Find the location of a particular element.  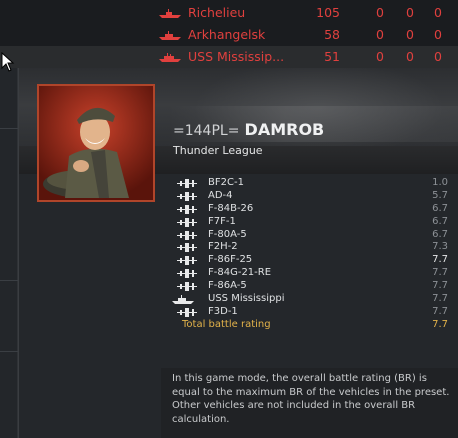

vehicle-name: F-86A-5 is located at coordinates (227, 286).